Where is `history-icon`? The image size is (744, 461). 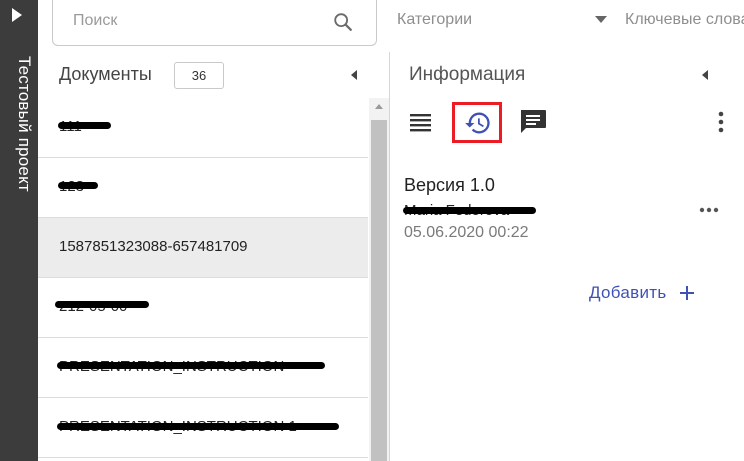 history-icon is located at coordinates (477, 123).